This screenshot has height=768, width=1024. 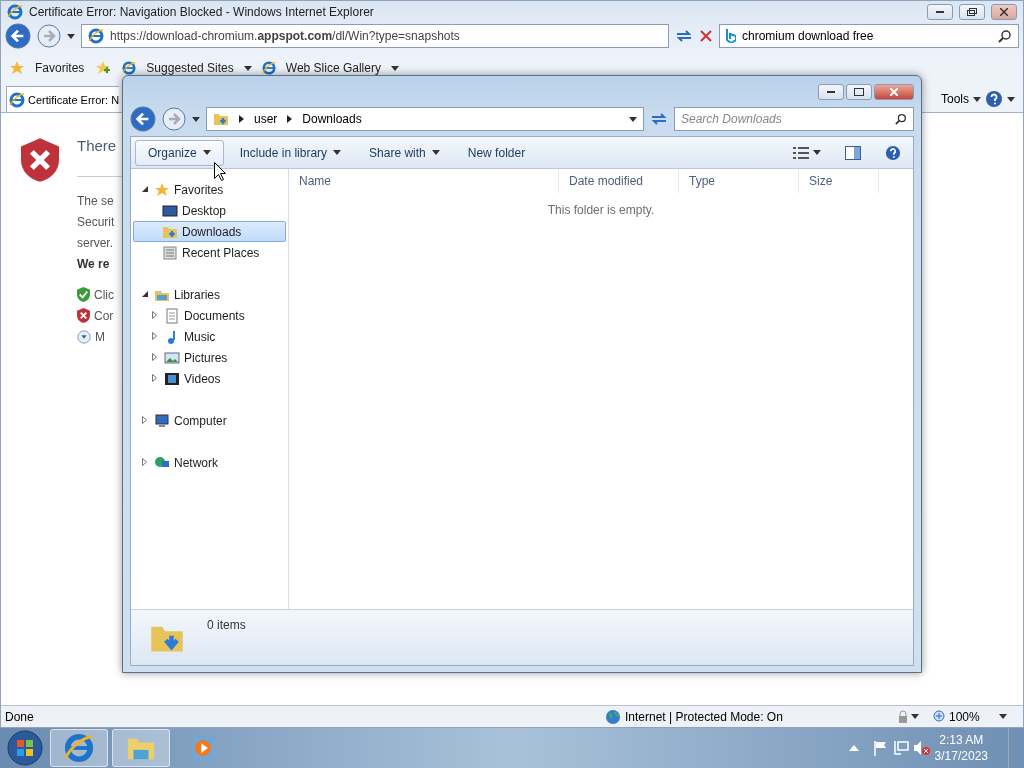 What do you see at coordinates (859, 92) in the screenshot?
I see `maximize-button` at bounding box center [859, 92].